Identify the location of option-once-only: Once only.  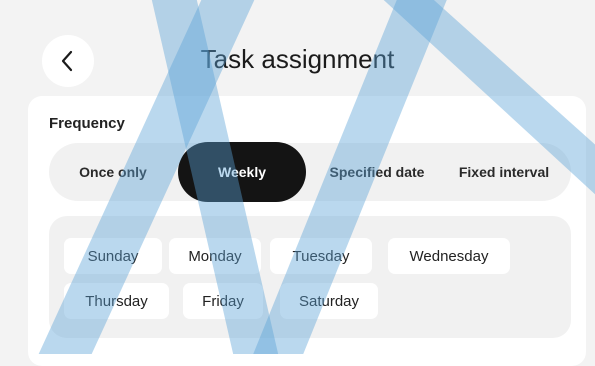
(113, 172).